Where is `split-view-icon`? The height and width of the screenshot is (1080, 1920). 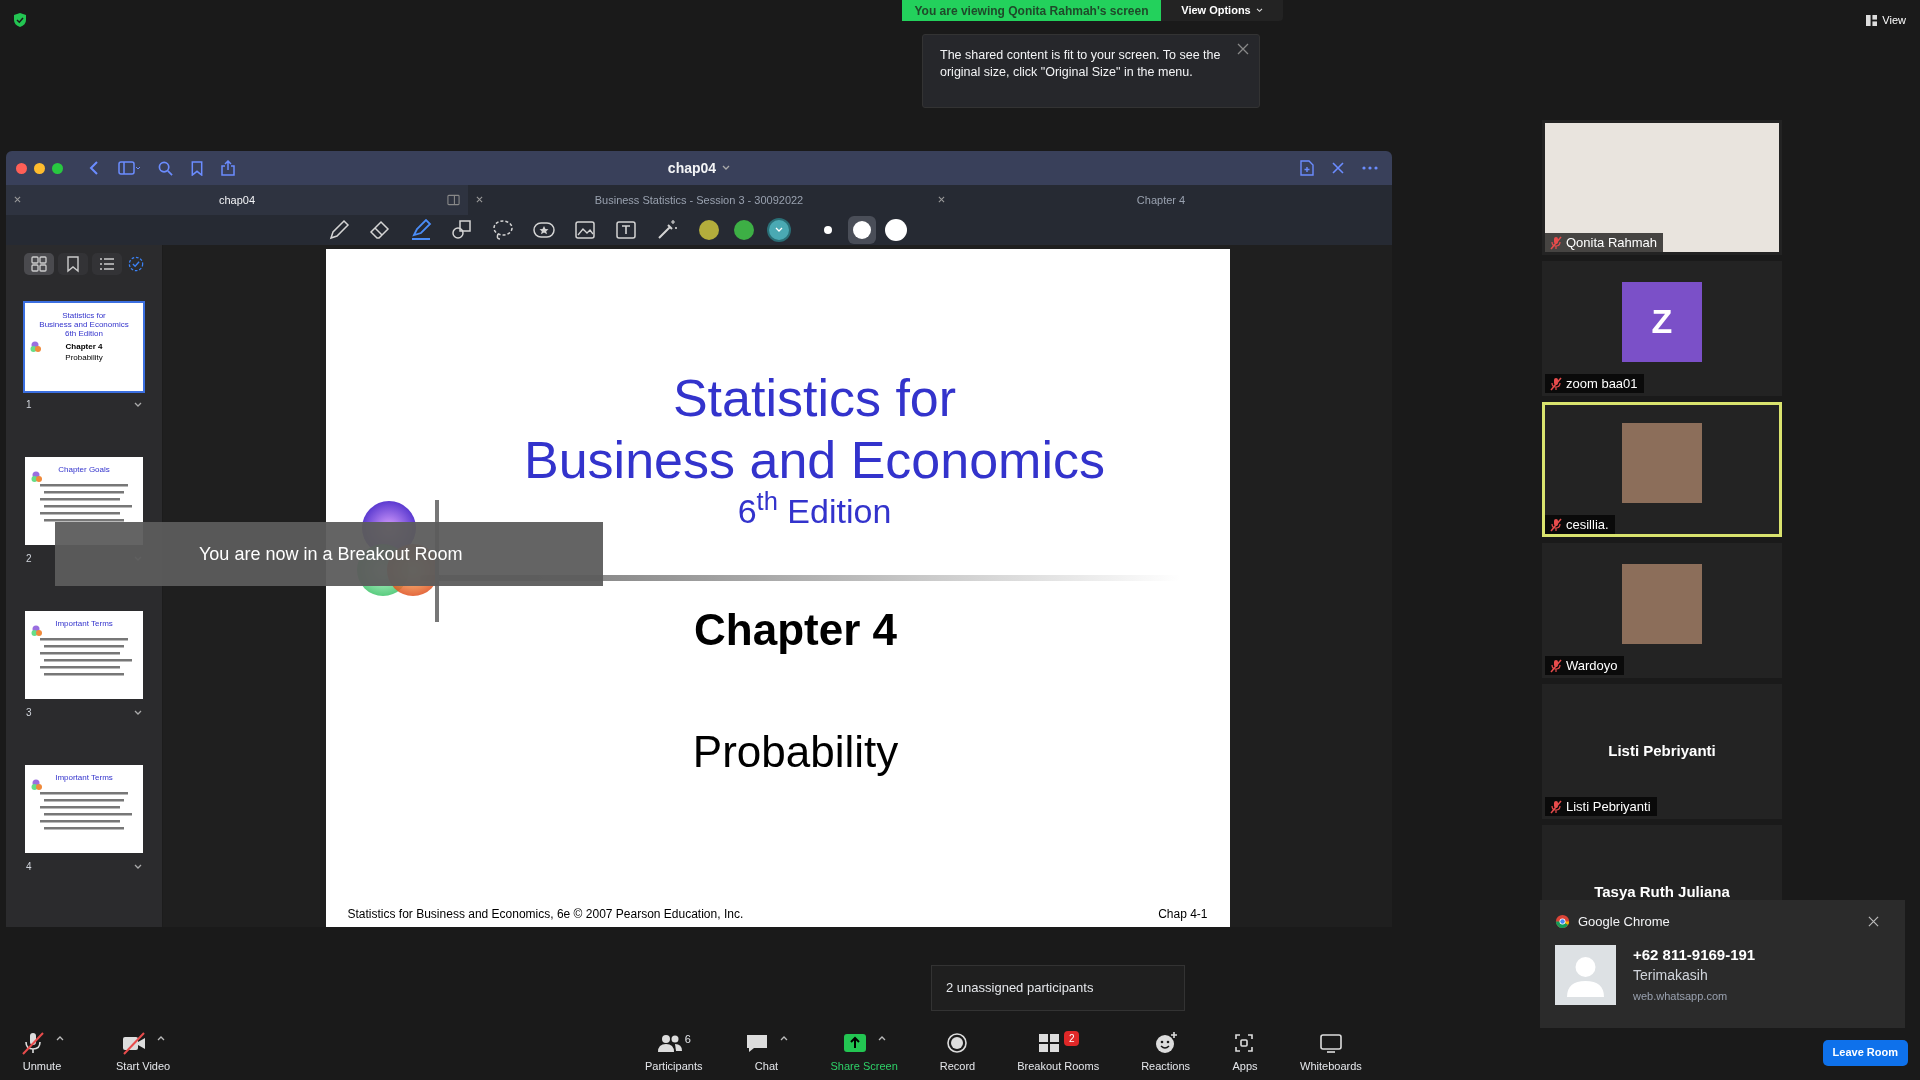
split-view-icon is located at coordinates (453, 200).